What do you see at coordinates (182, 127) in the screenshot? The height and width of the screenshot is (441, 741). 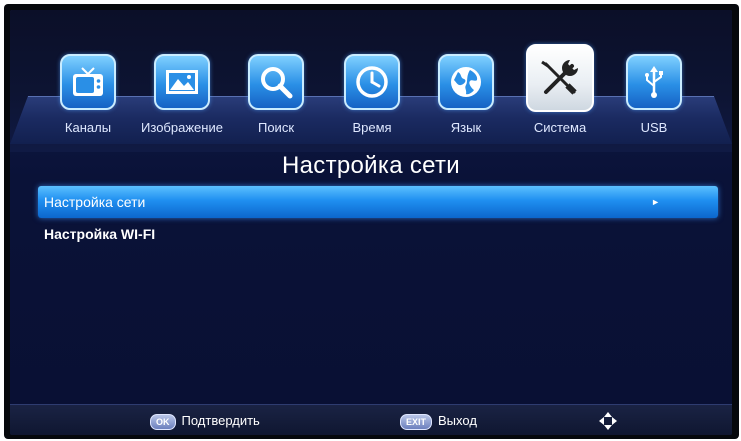 I see `tab-label: Изображение` at bounding box center [182, 127].